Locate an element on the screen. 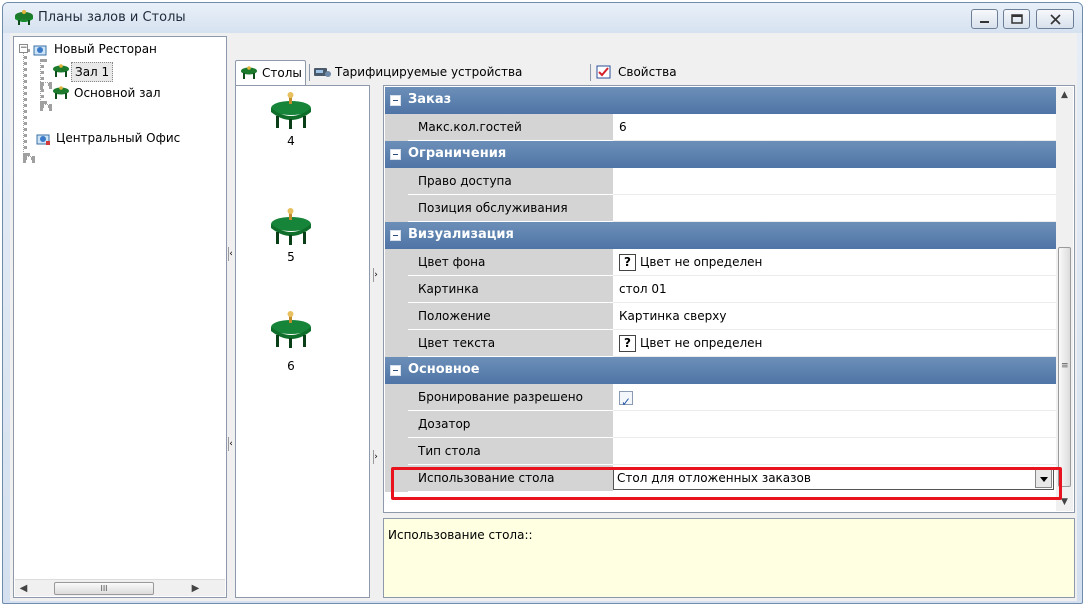 The image size is (1085, 606). scroll-up-icon: ▲ is located at coordinates (1064, 95).